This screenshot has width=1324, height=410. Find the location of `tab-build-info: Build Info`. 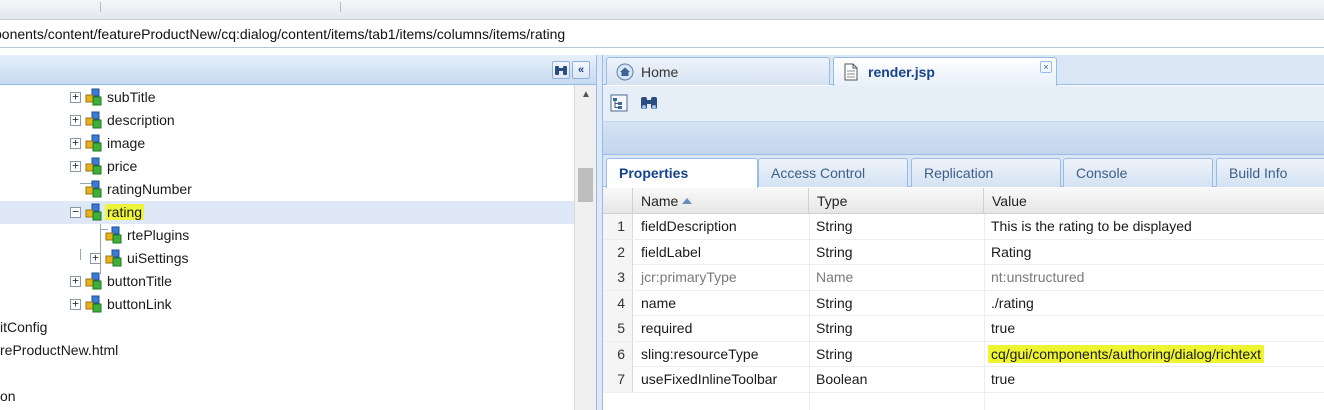

tab-build-info: Build Info is located at coordinates (1270, 172).